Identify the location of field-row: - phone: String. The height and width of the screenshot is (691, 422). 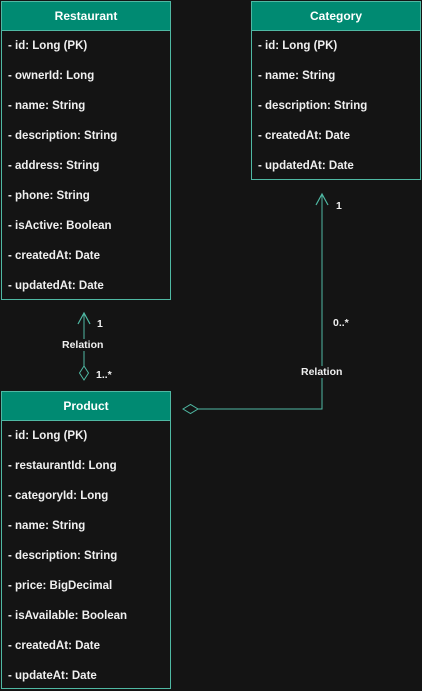
(49, 196).